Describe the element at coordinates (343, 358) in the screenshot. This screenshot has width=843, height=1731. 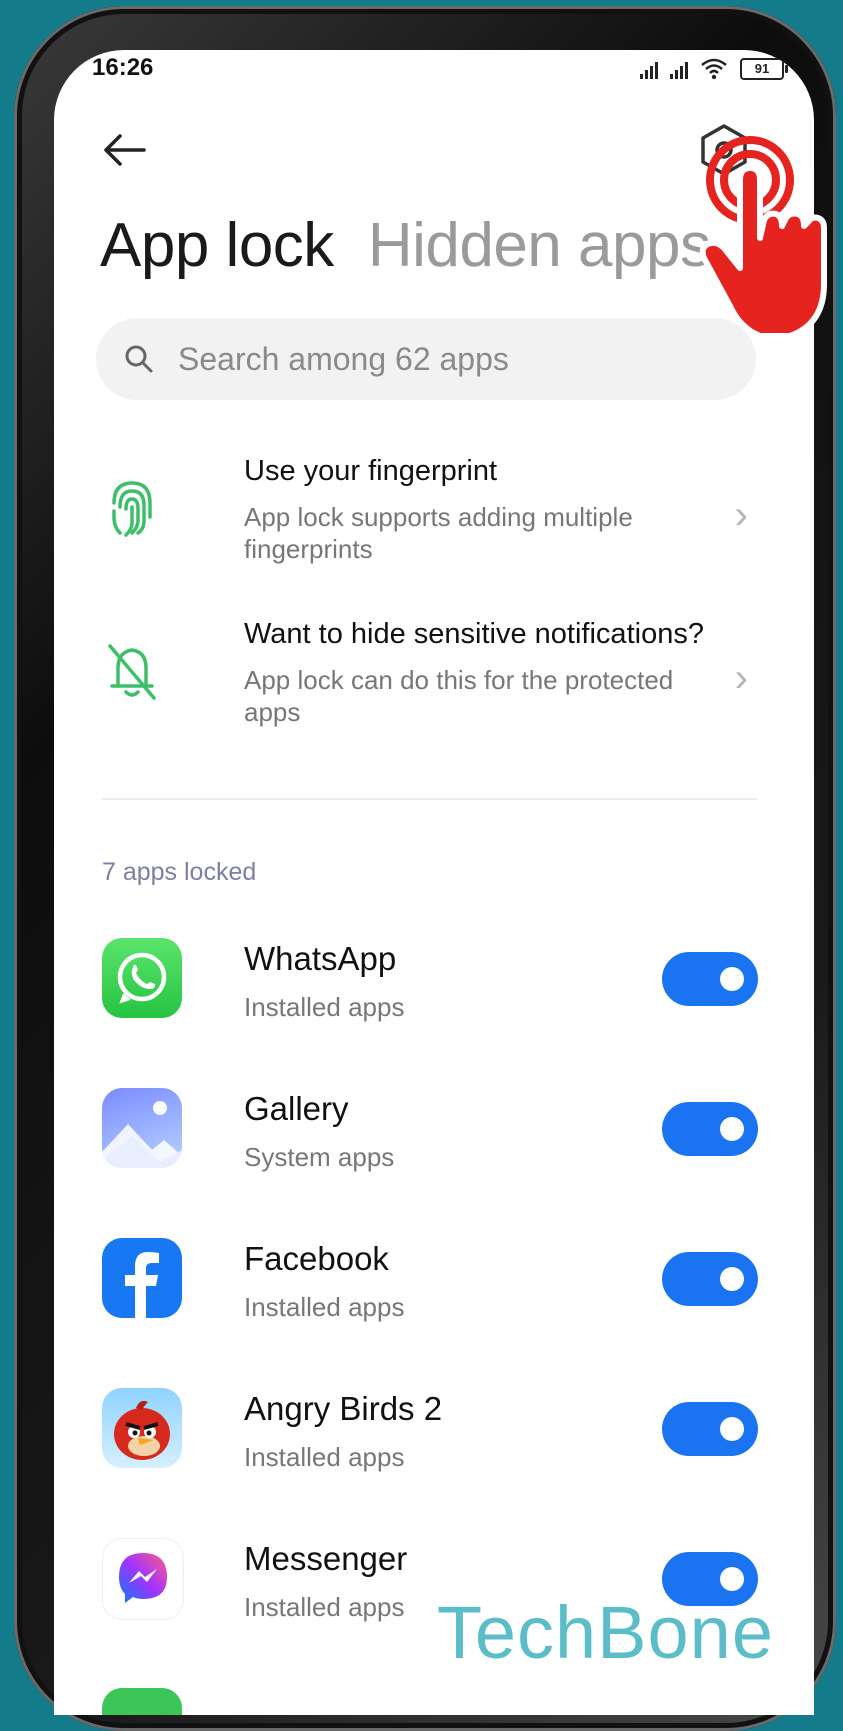
I see `search-placeholder: Search among 62 apps` at that location.